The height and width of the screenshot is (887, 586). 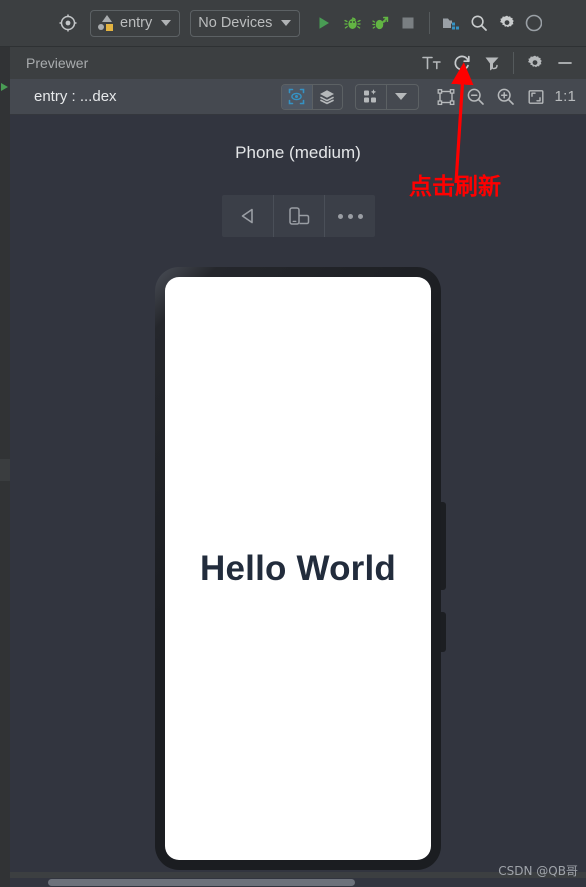 I want to click on editor-gutter, so click(x=5, y=467).